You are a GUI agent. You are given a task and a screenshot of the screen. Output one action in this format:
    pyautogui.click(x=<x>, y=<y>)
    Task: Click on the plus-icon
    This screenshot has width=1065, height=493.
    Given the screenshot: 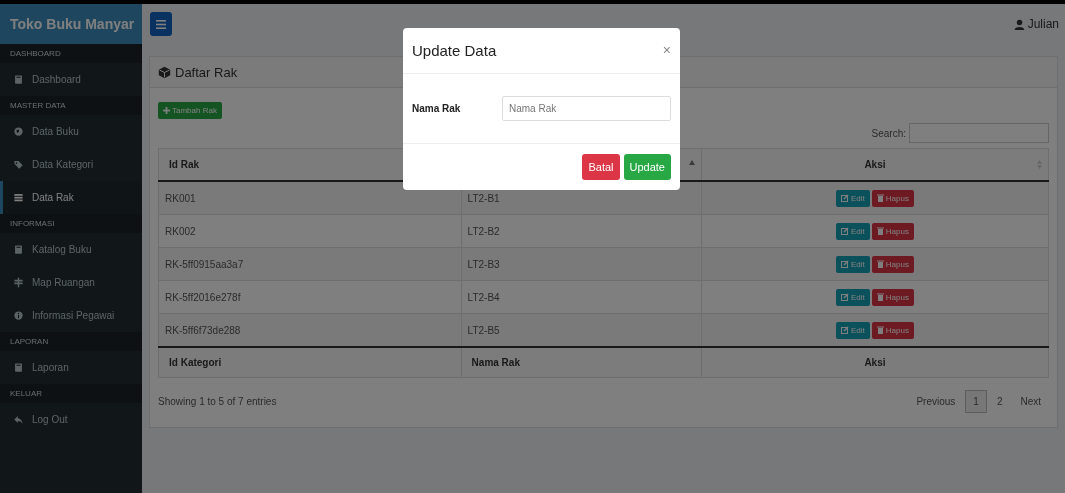 What is the action you would take?
    pyautogui.click(x=166, y=110)
    